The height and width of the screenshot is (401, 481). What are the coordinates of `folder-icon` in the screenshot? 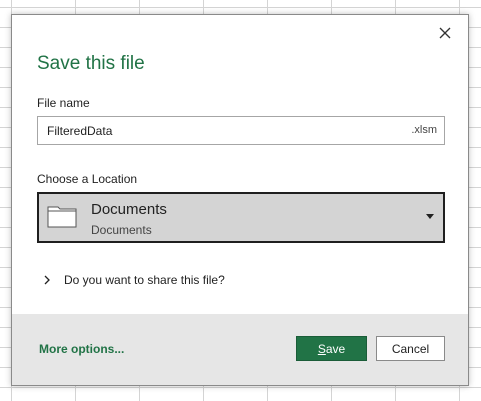 It's located at (62, 217).